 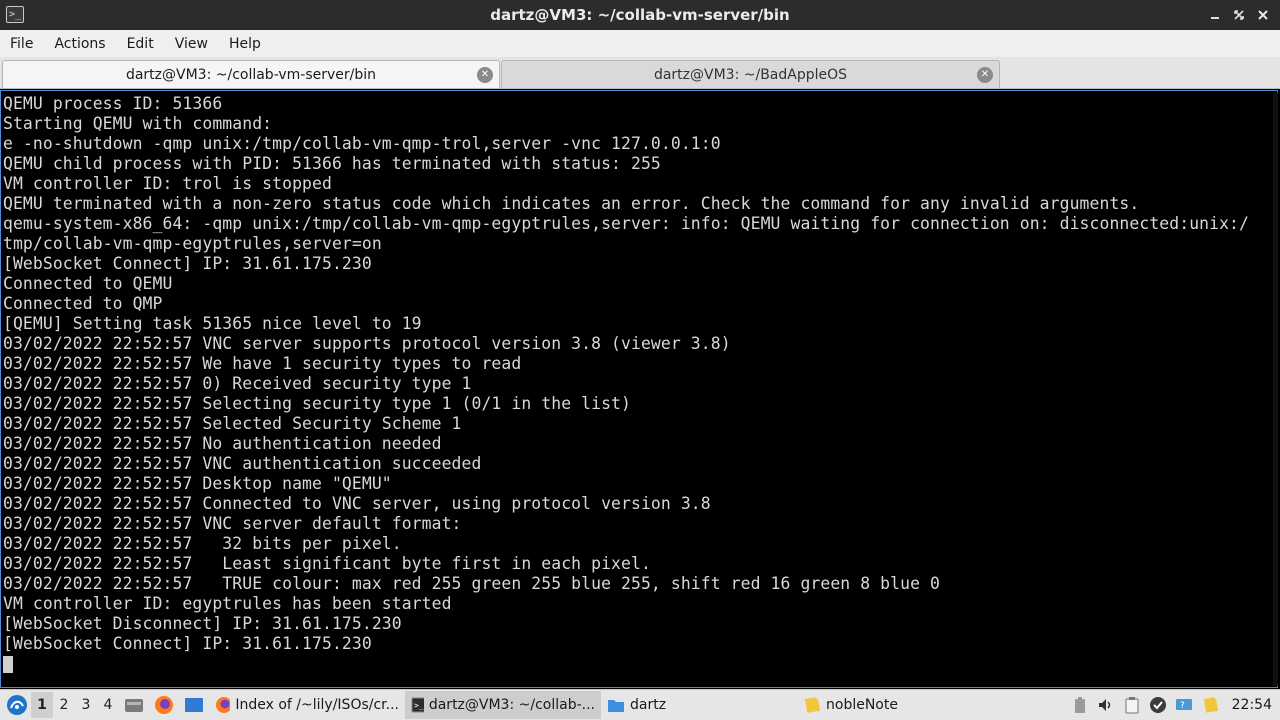 I want to click on tab-collab-vm-server: dartz@VM3: ~/collab-vm-server/bin ✕, so click(x=251, y=74).